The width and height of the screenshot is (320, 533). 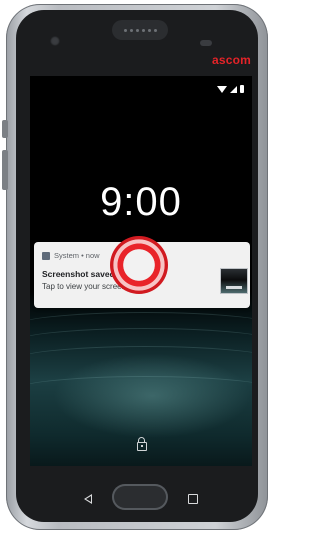 I want to click on earpiece-speaker, so click(x=140, y=30).